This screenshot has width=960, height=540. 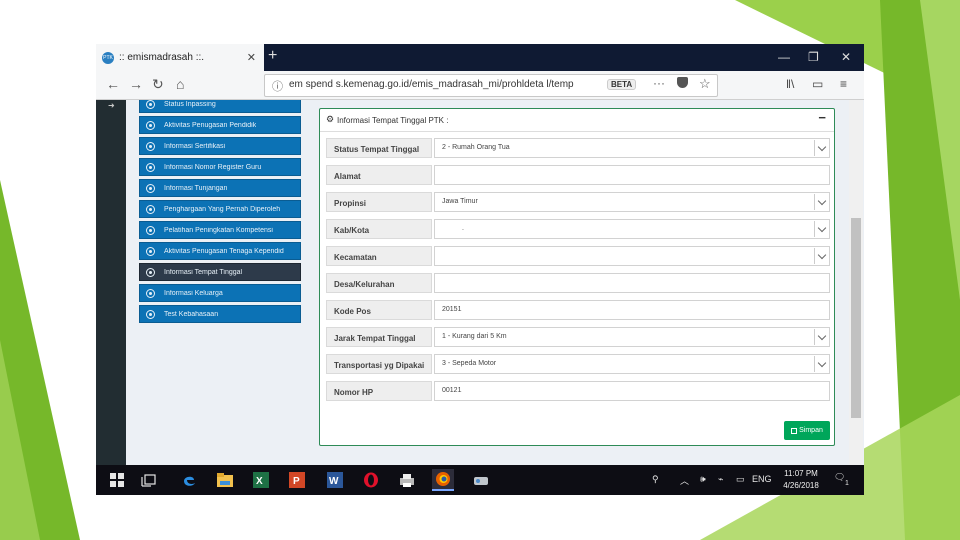 What do you see at coordinates (149, 480) in the screenshot?
I see `task-view-icon` at bounding box center [149, 480].